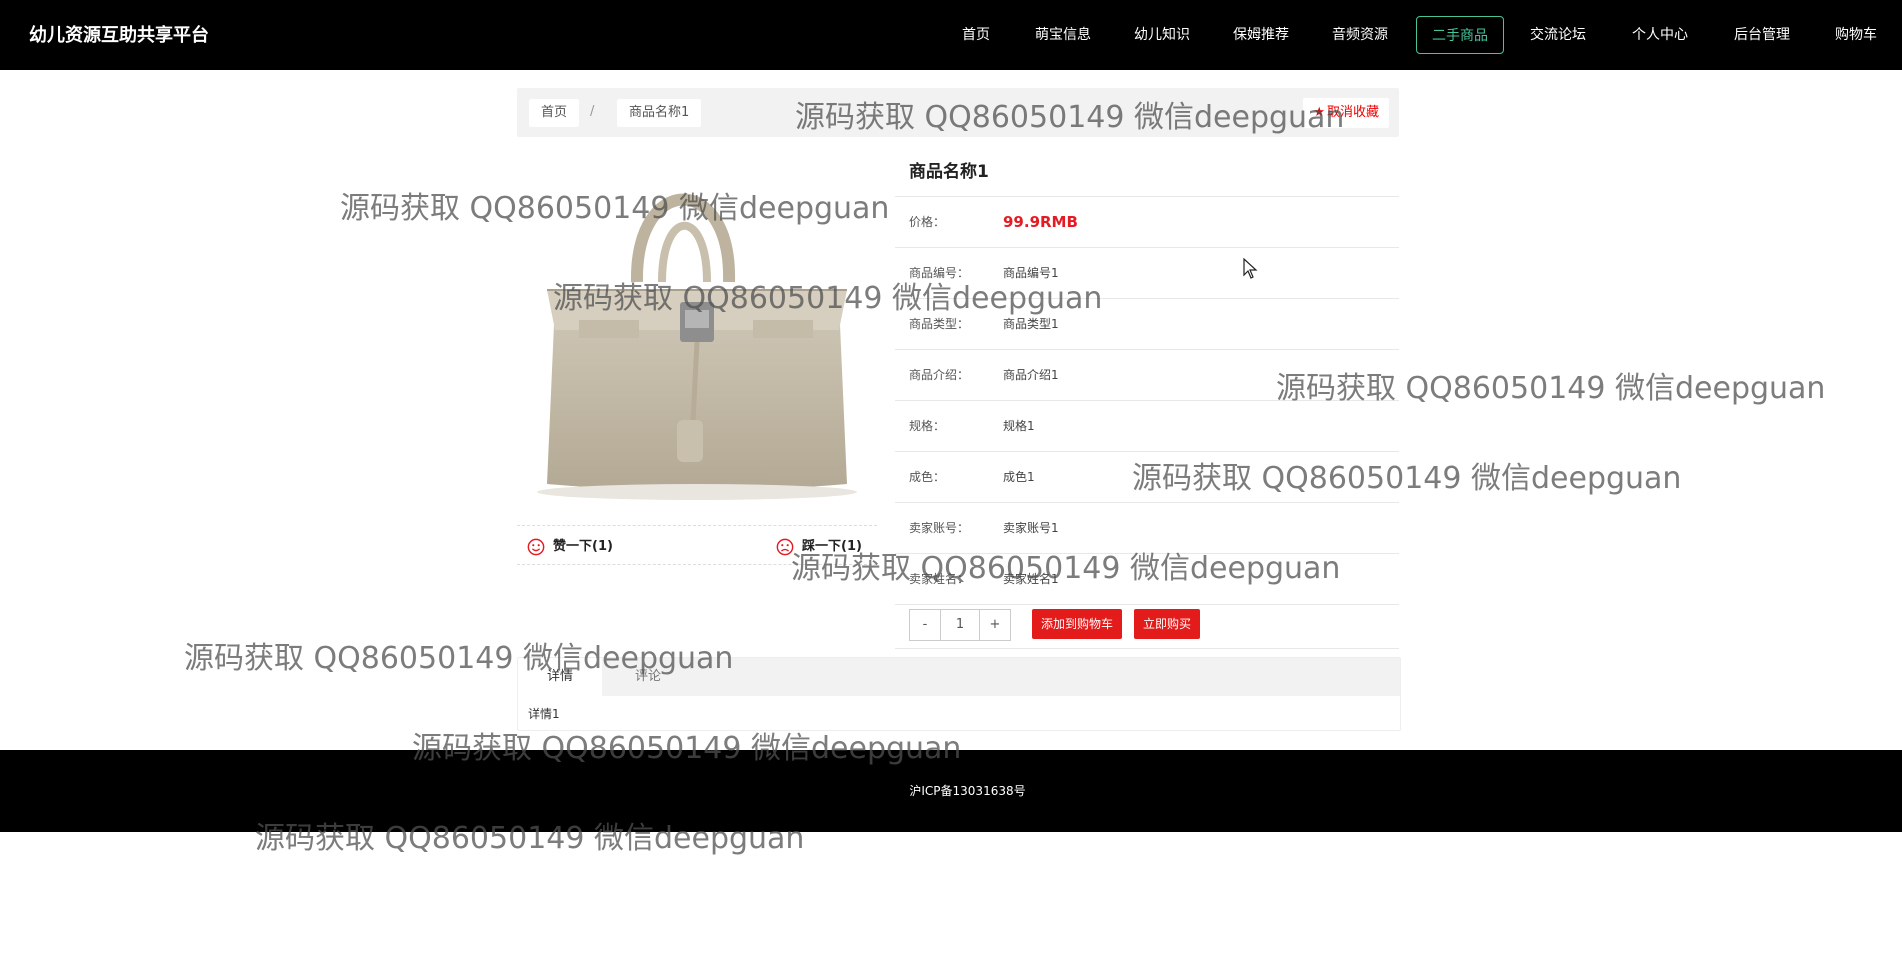 The width and height of the screenshot is (1902, 968). I want to click on unfavorite-button: ★ 取消收藏, so click(1346, 113).